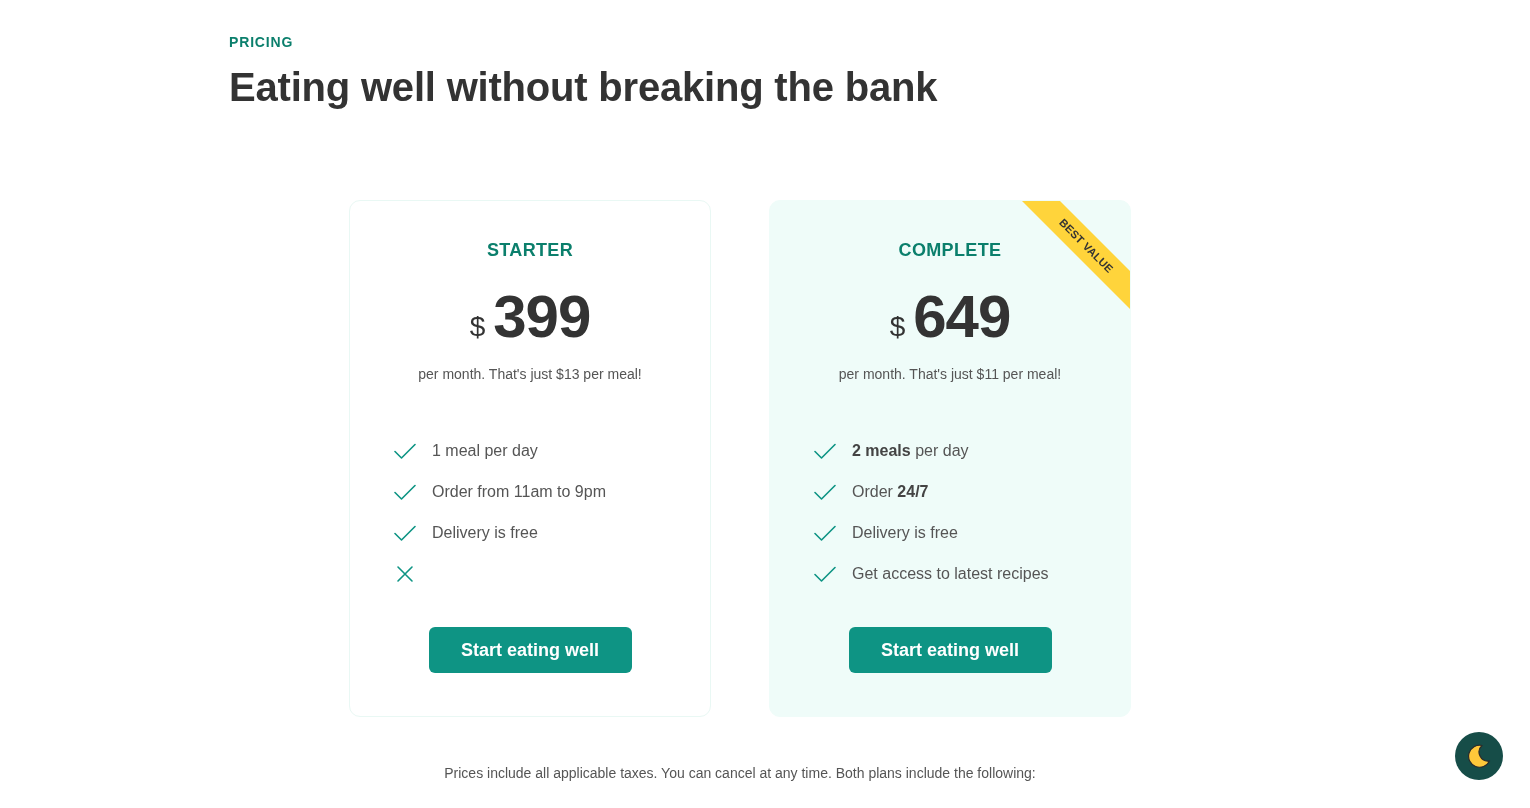 This screenshot has height=808, width=1530. I want to click on feature-text: 2 meals per day, so click(910, 450).